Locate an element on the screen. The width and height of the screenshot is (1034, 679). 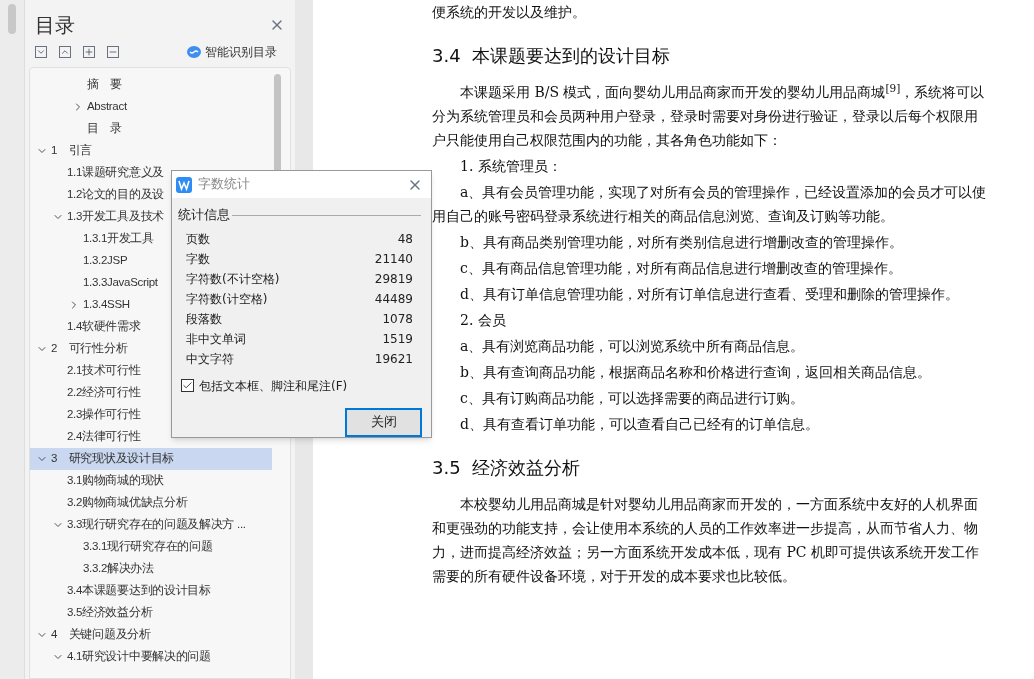
expand-all-icon is located at coordinates (41, 52).